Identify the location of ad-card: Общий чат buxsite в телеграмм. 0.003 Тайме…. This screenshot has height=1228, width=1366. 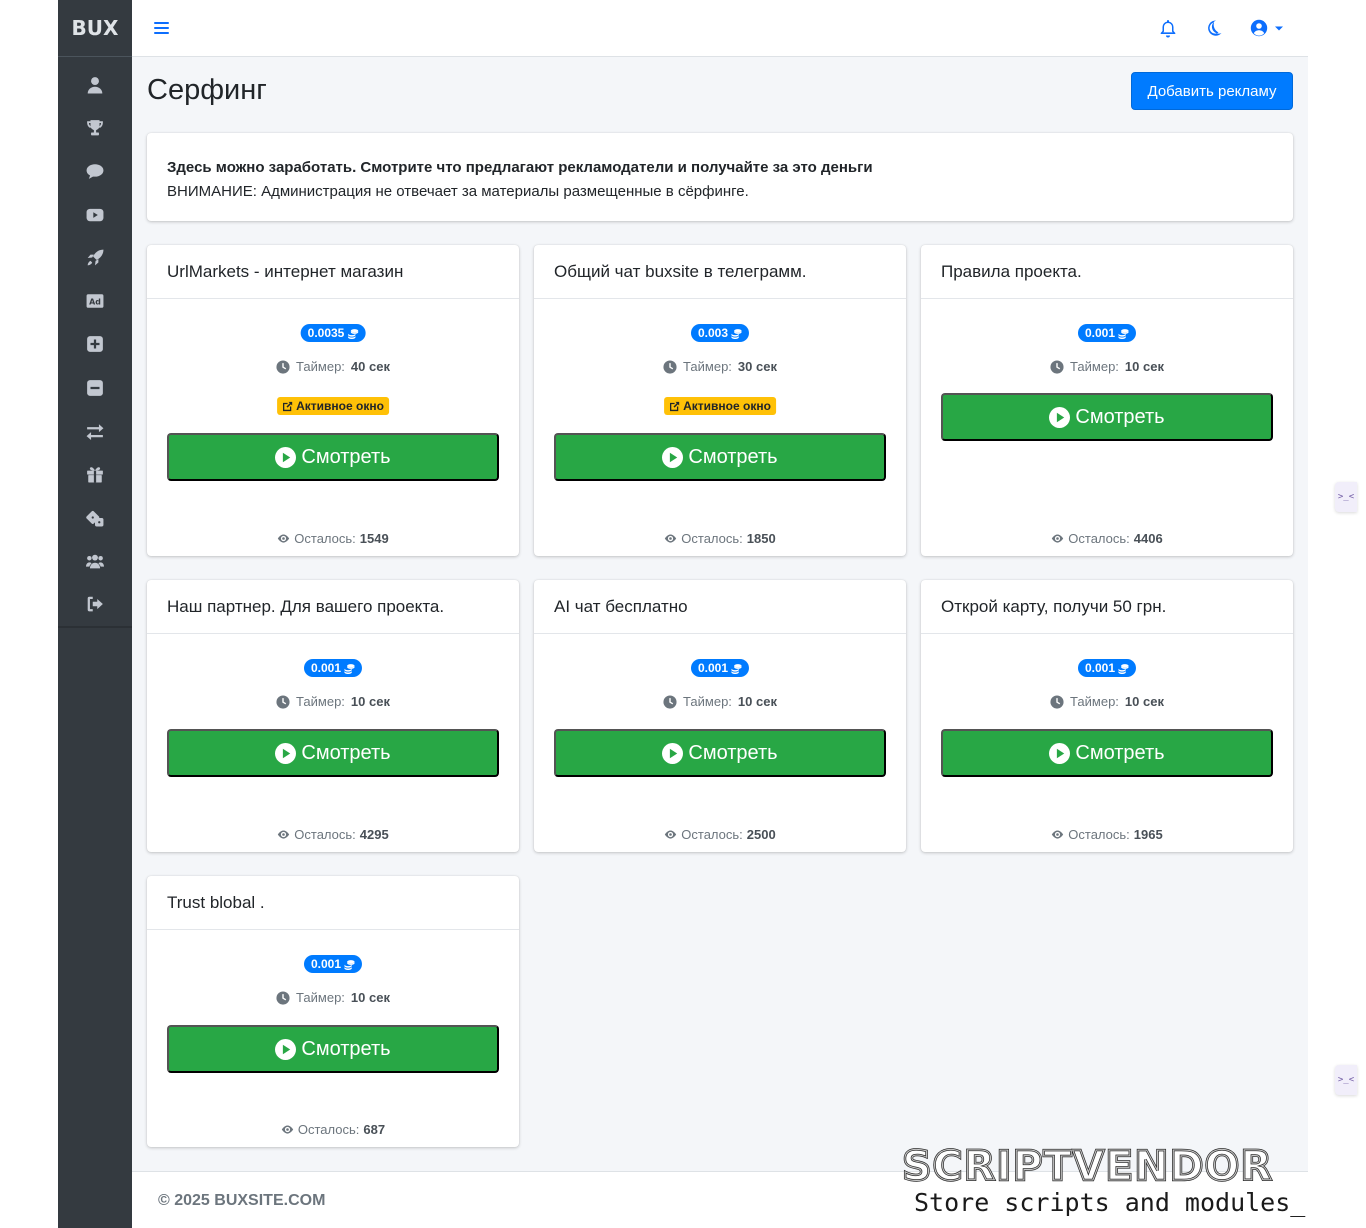
(720, 400).